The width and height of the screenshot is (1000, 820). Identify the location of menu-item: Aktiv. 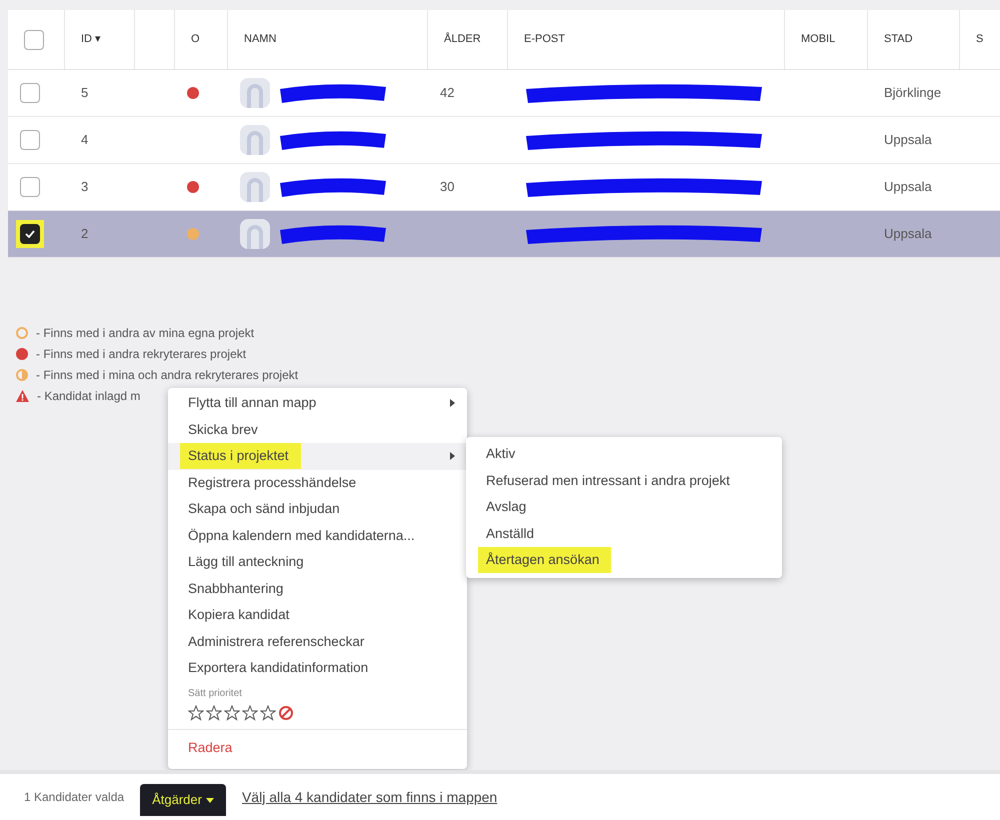
(624, 454).